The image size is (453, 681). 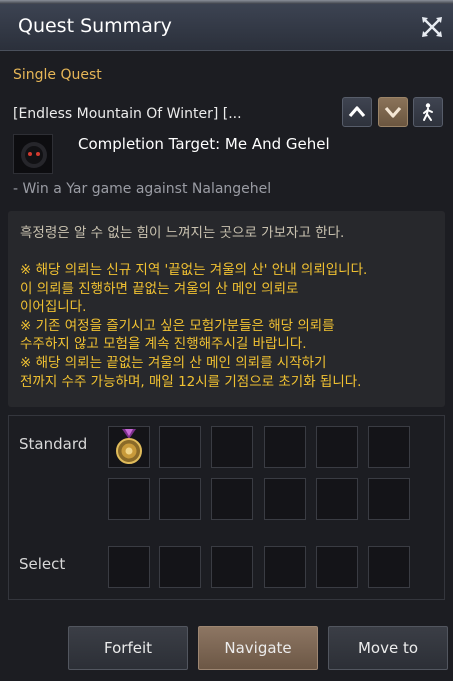 I want to click on collapse-button, so click(x=357, y=112).